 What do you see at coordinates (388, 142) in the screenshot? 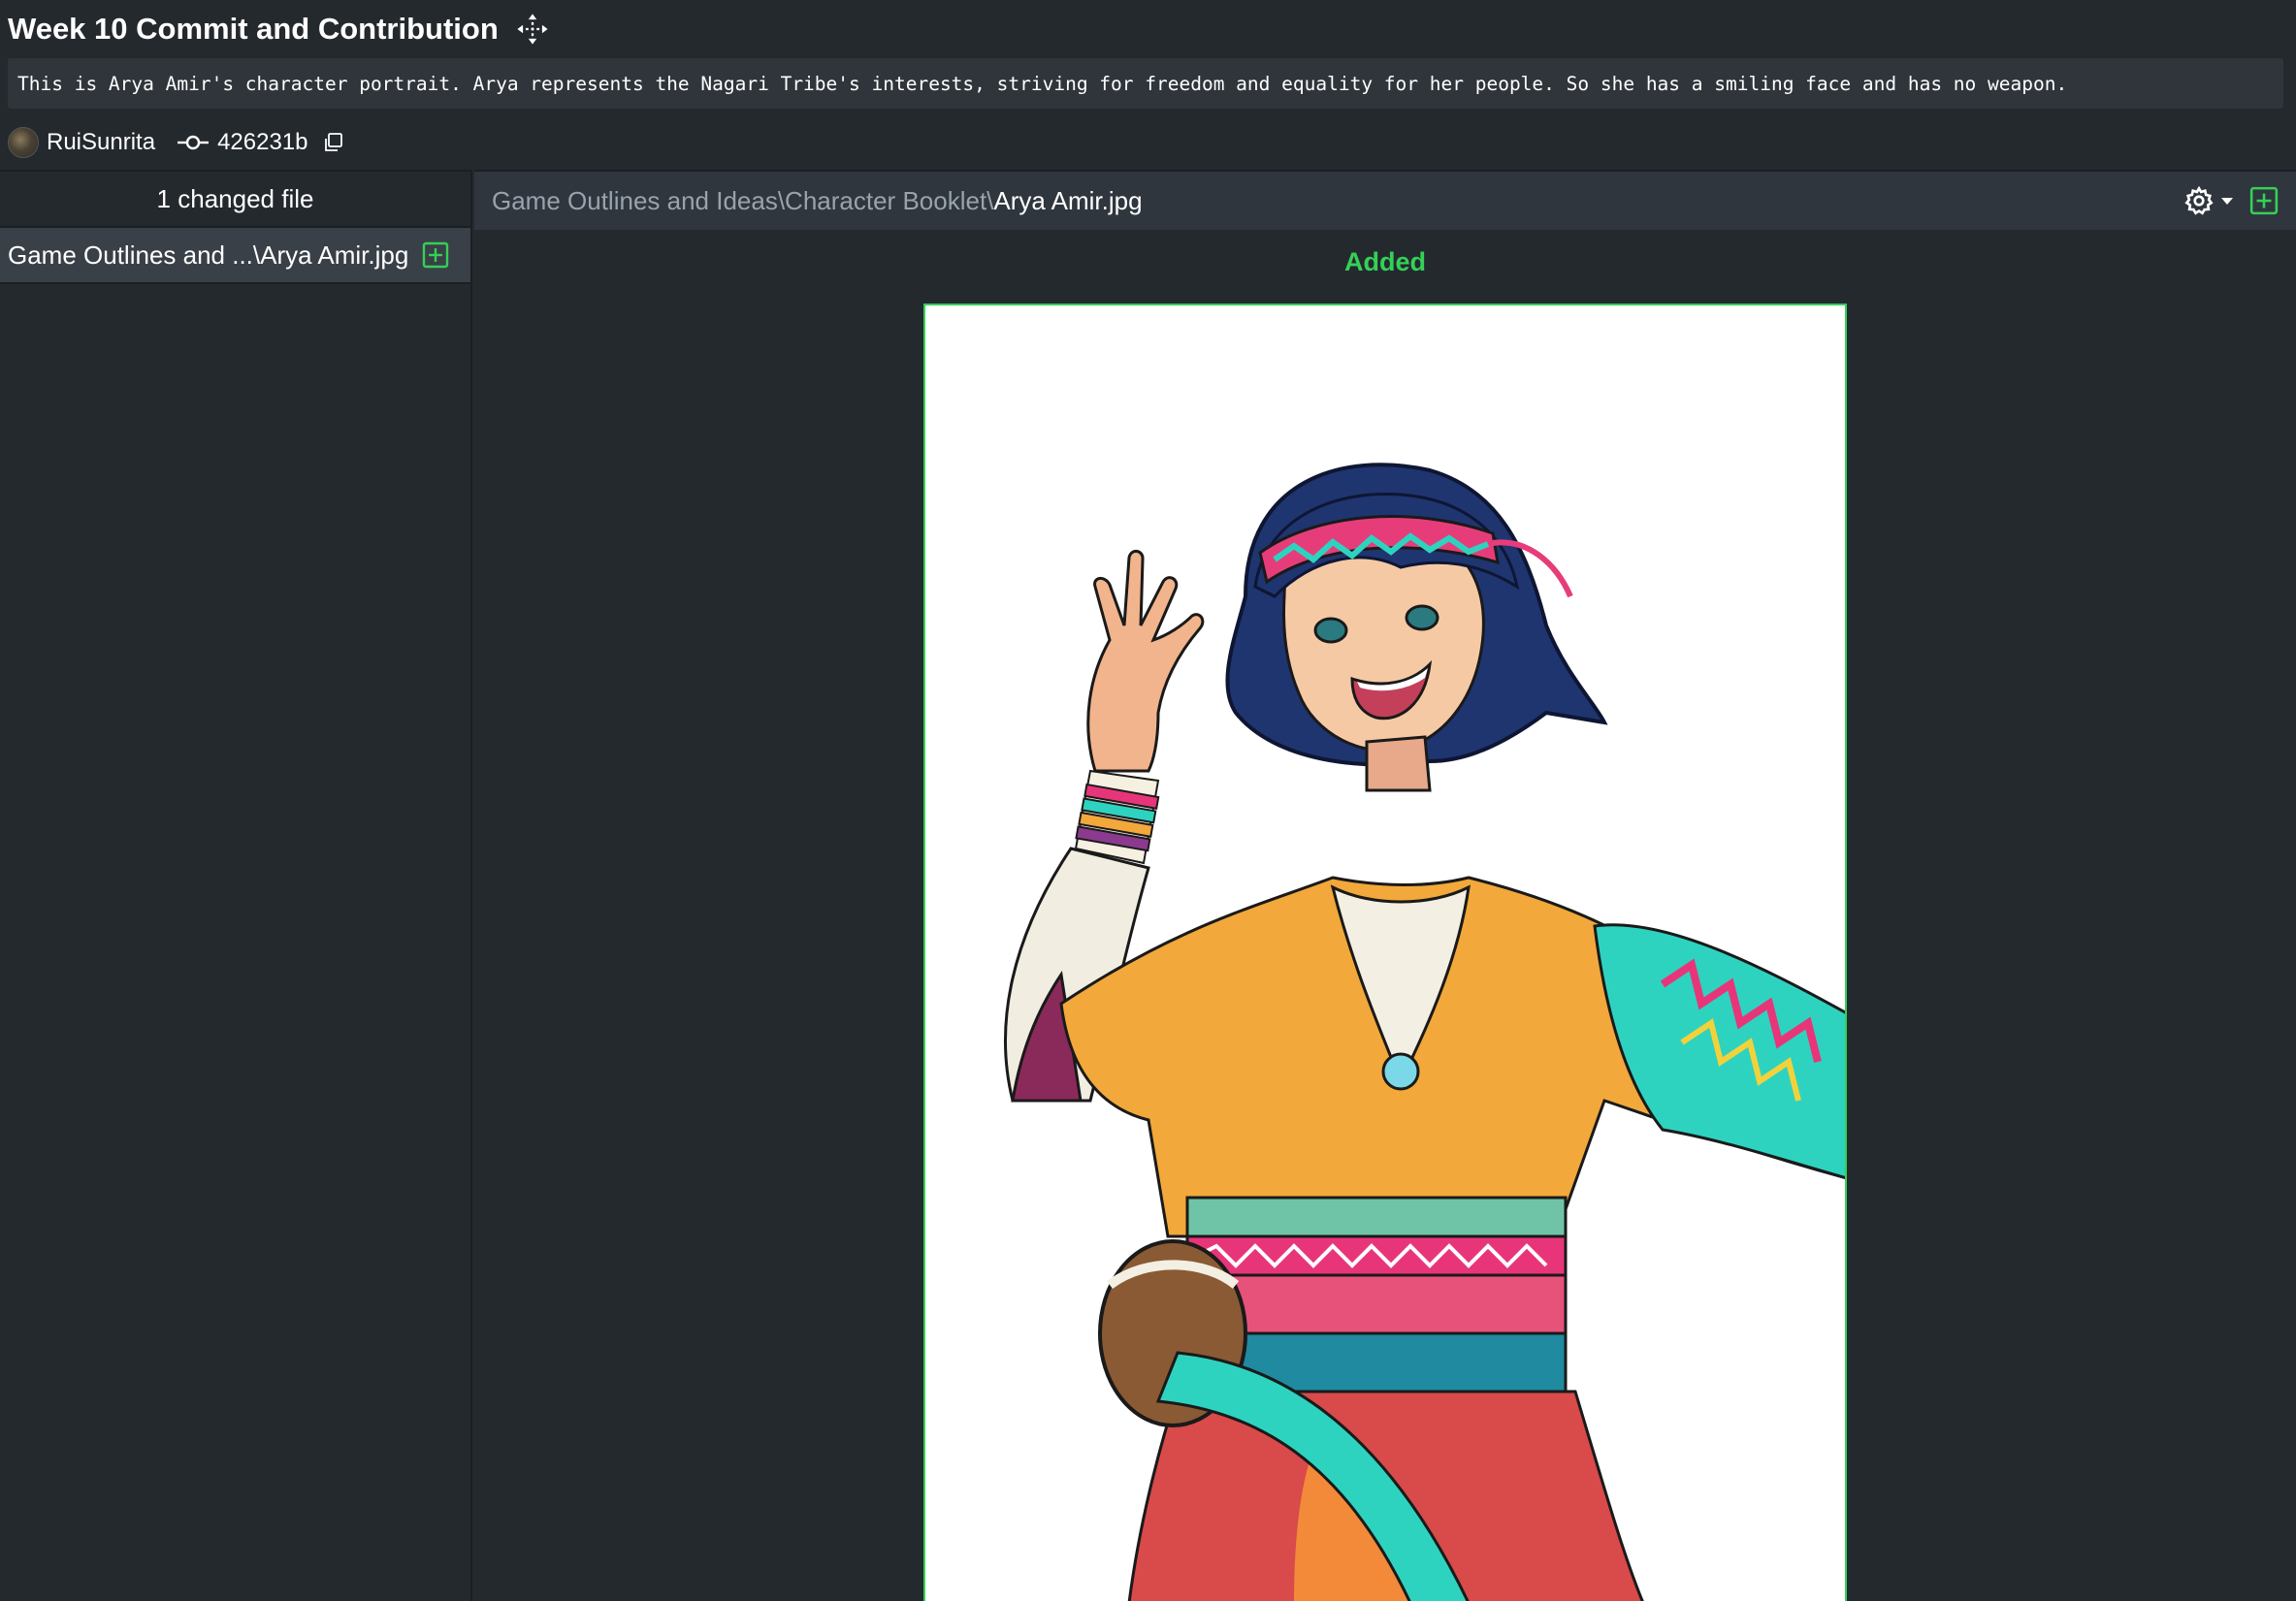
I see `commit-meta: RuiSunrita 426231b` at bounding box center [388, 142].